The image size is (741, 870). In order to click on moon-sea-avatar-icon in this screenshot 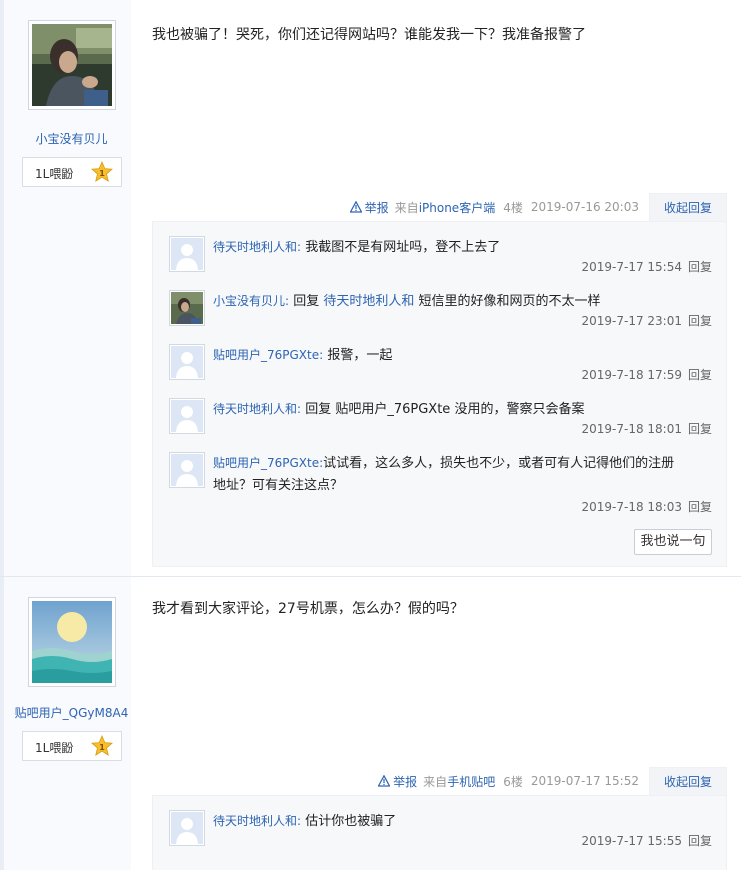, I will do `click(72, 642)`.